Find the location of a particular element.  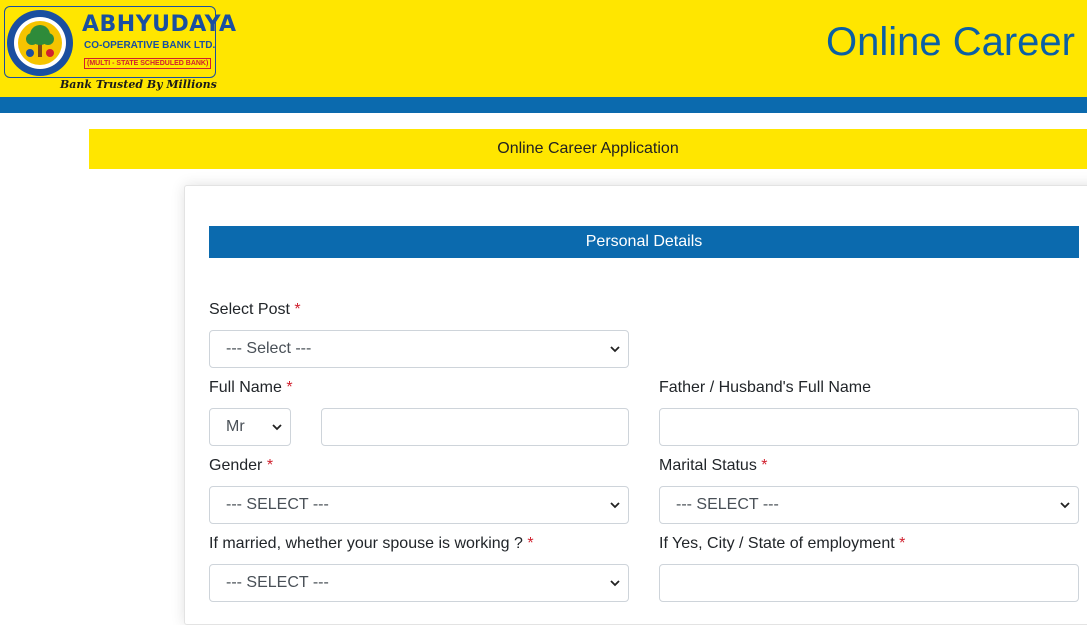

marital-status-label-text: Marital Status is located at coordinates (708, 465).